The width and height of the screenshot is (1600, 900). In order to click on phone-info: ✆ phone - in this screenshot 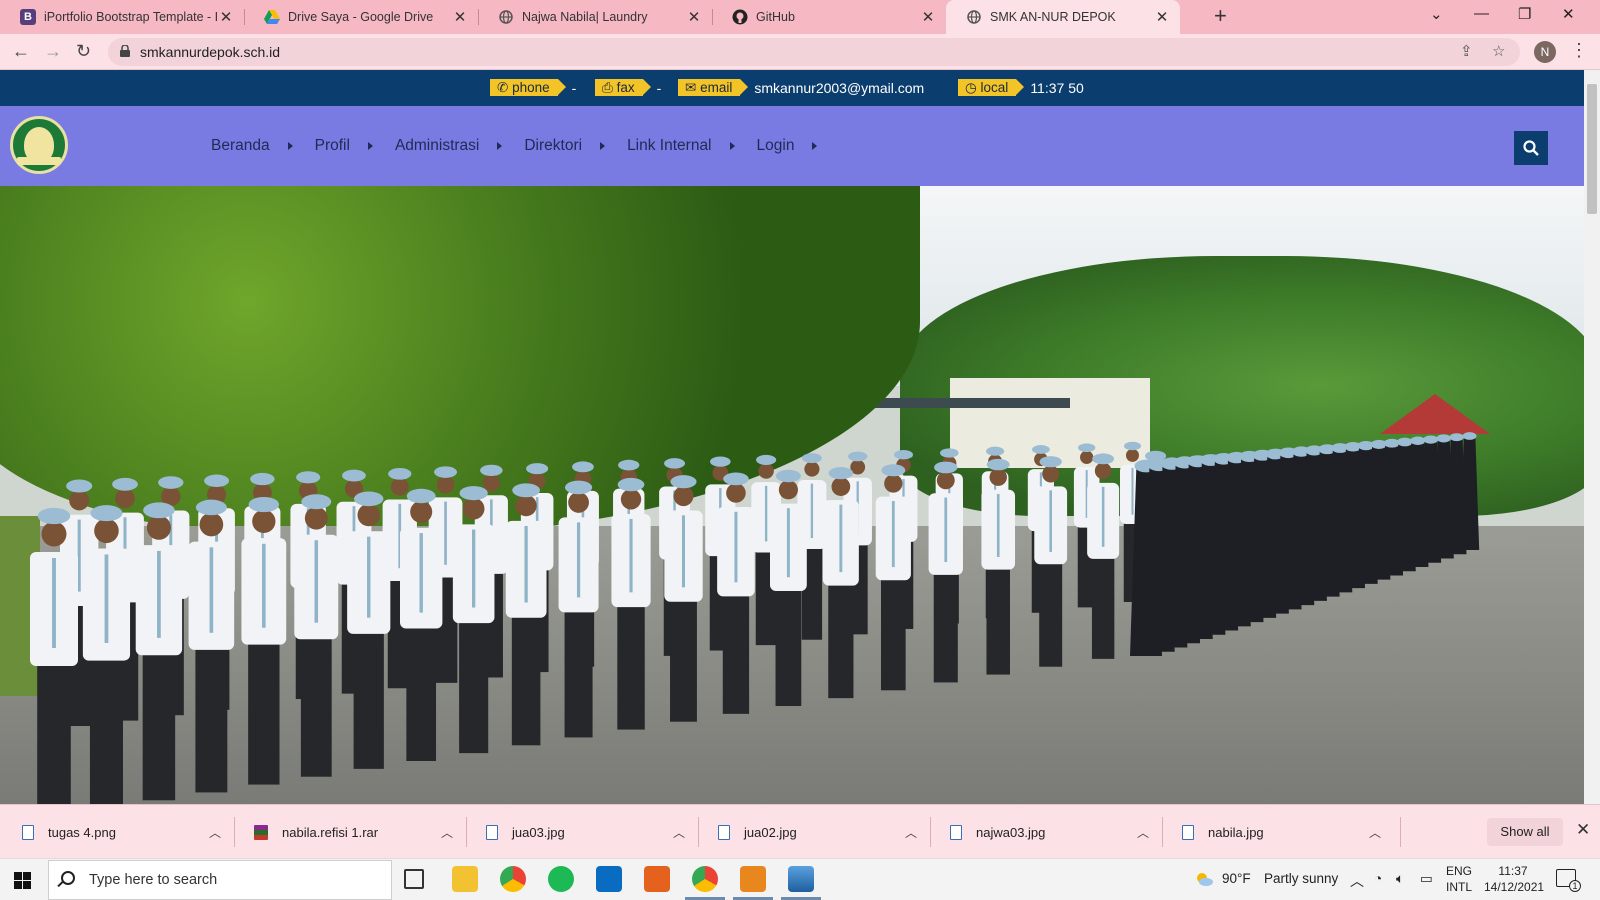, I will do `click(533, 87)`.